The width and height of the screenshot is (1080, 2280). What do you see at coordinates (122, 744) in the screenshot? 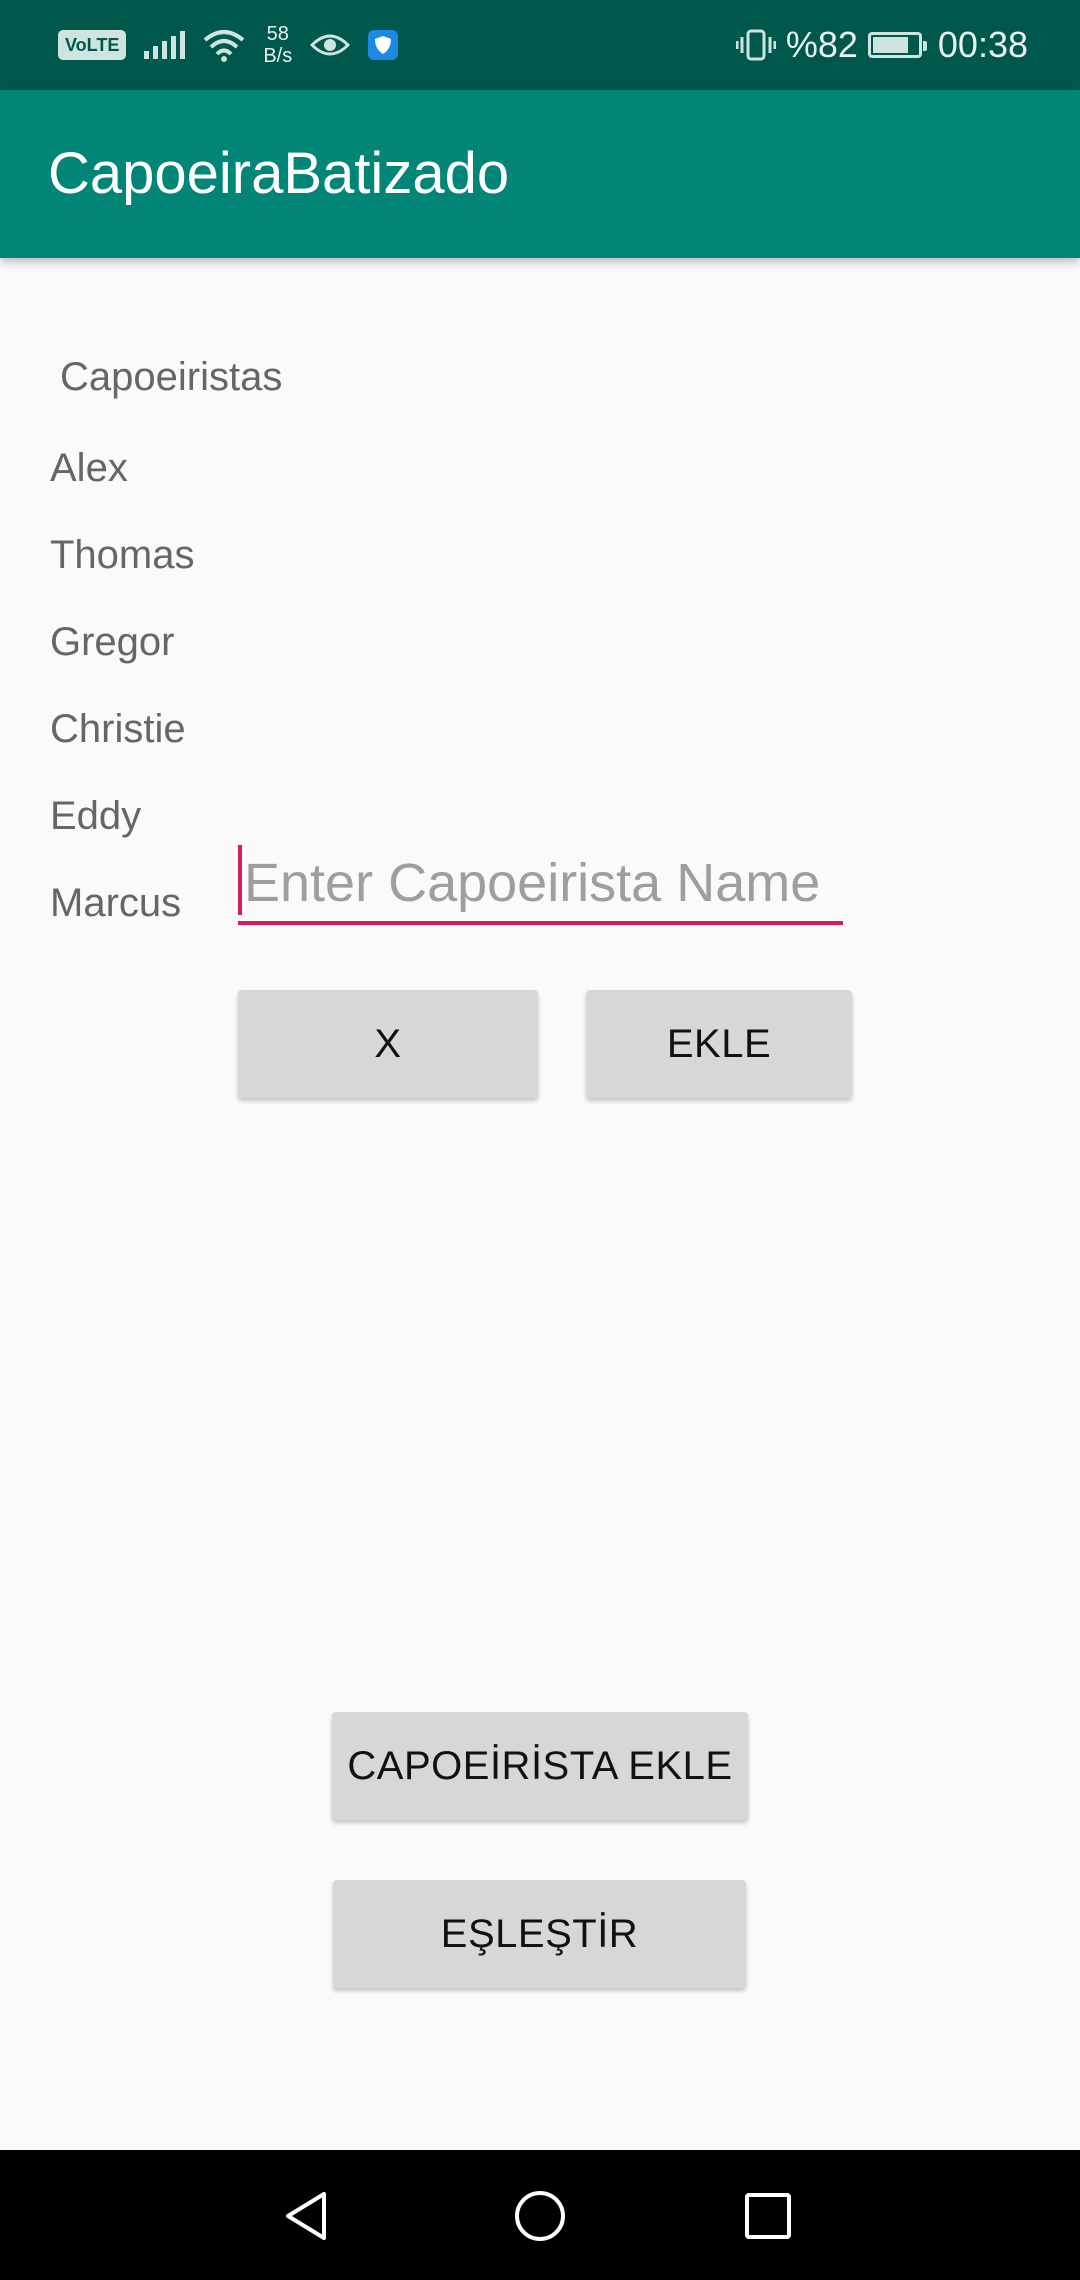
I see `list-item: Christie` at bounding box center [122, 744].